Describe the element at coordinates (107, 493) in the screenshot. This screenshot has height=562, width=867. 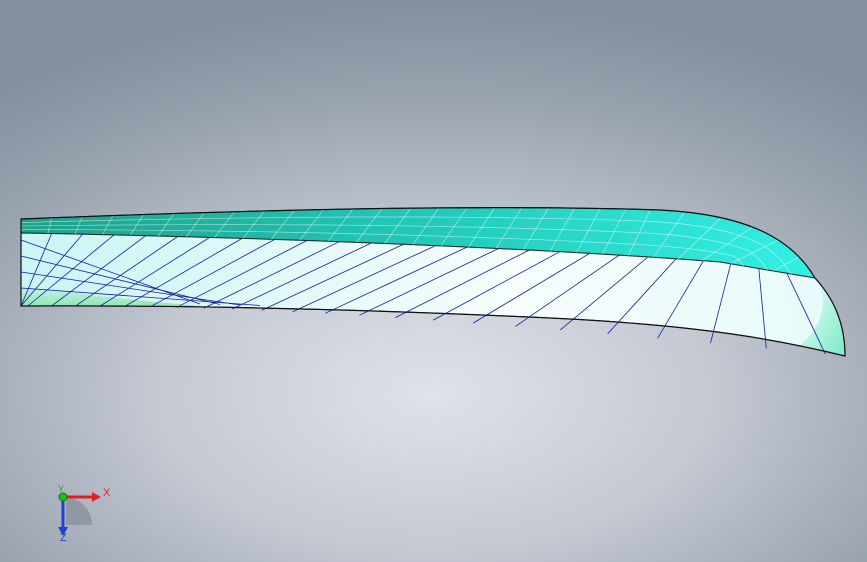
I see `x-axis-label: X` at that location.